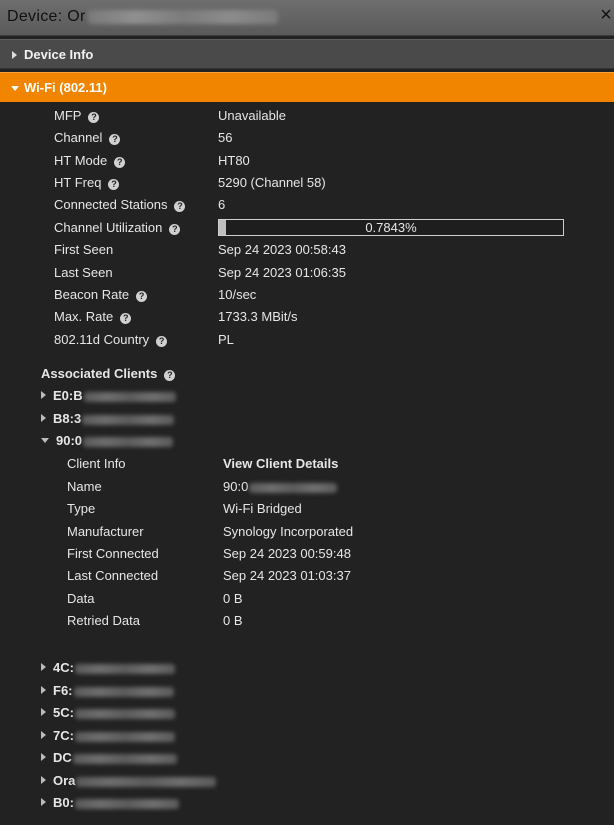  Describe the element at coordinates (234, 160) in the screenshot. I see `field-ht-mode-value: HT80` at that location.